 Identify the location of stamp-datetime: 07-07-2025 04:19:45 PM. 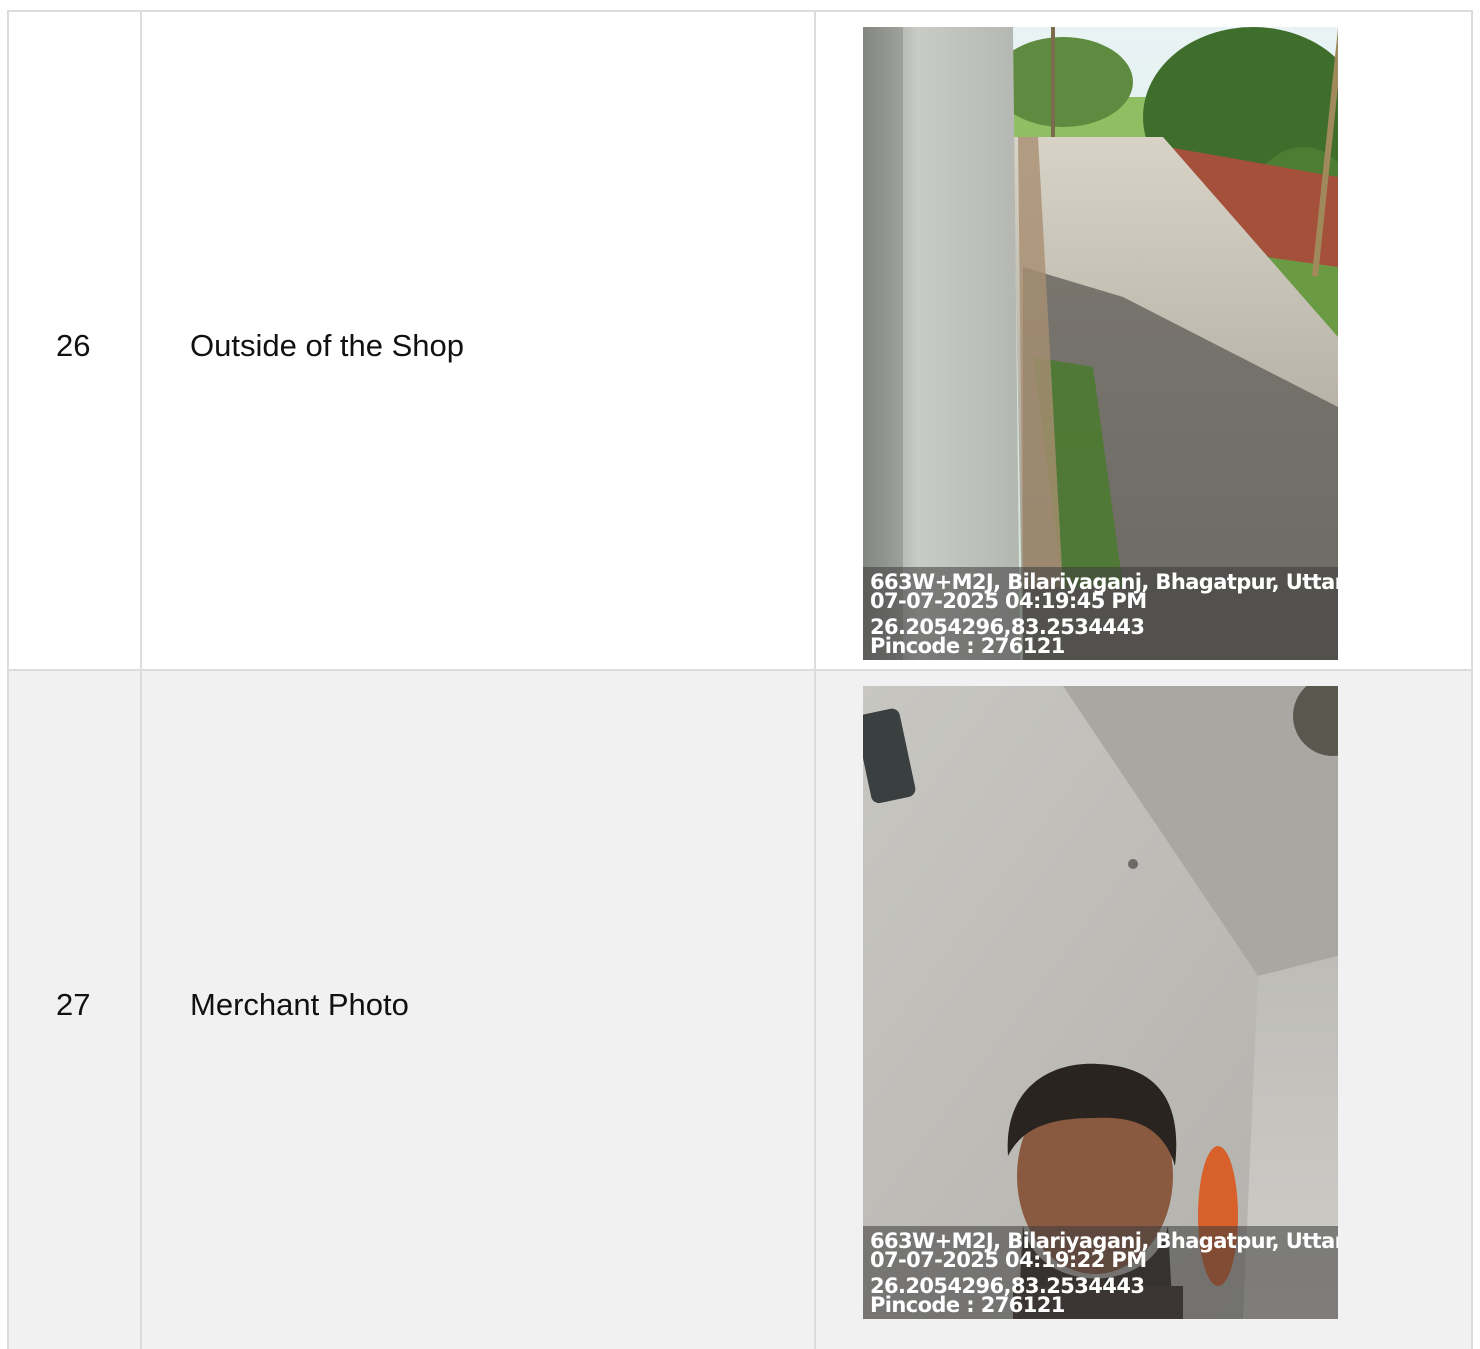
(1008, 601).